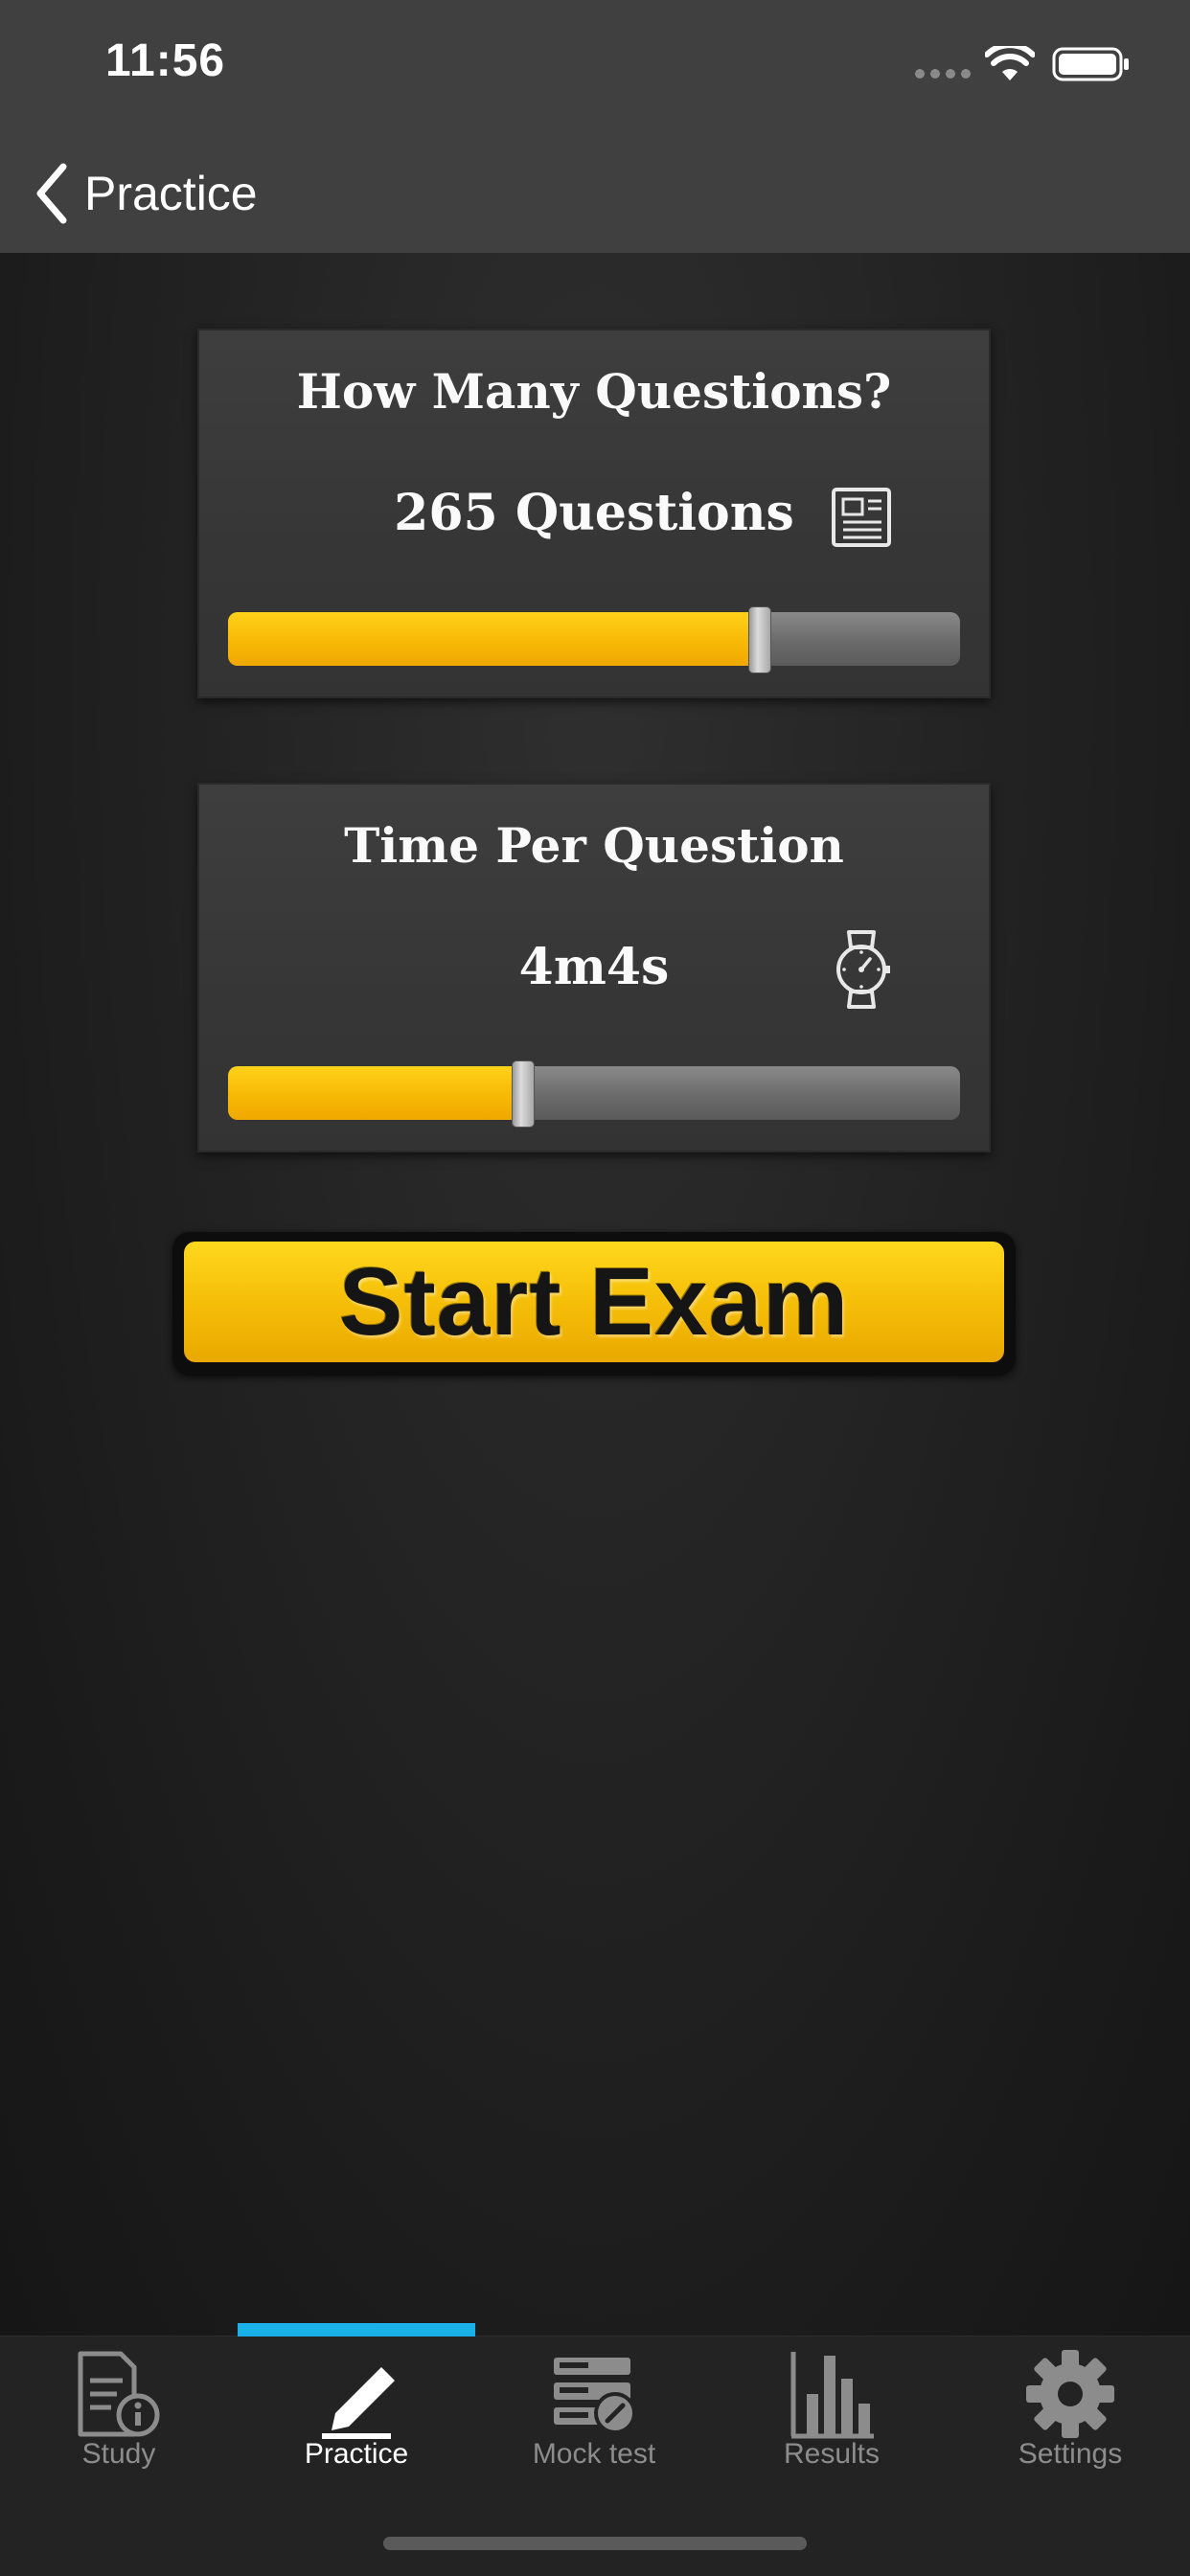 The width and height of the screenshot is (1190, 2576). What do you see at coordinates (1010, 63) in the screenshot?
I see `wifi-icon` at bounding box center [1010, 63].